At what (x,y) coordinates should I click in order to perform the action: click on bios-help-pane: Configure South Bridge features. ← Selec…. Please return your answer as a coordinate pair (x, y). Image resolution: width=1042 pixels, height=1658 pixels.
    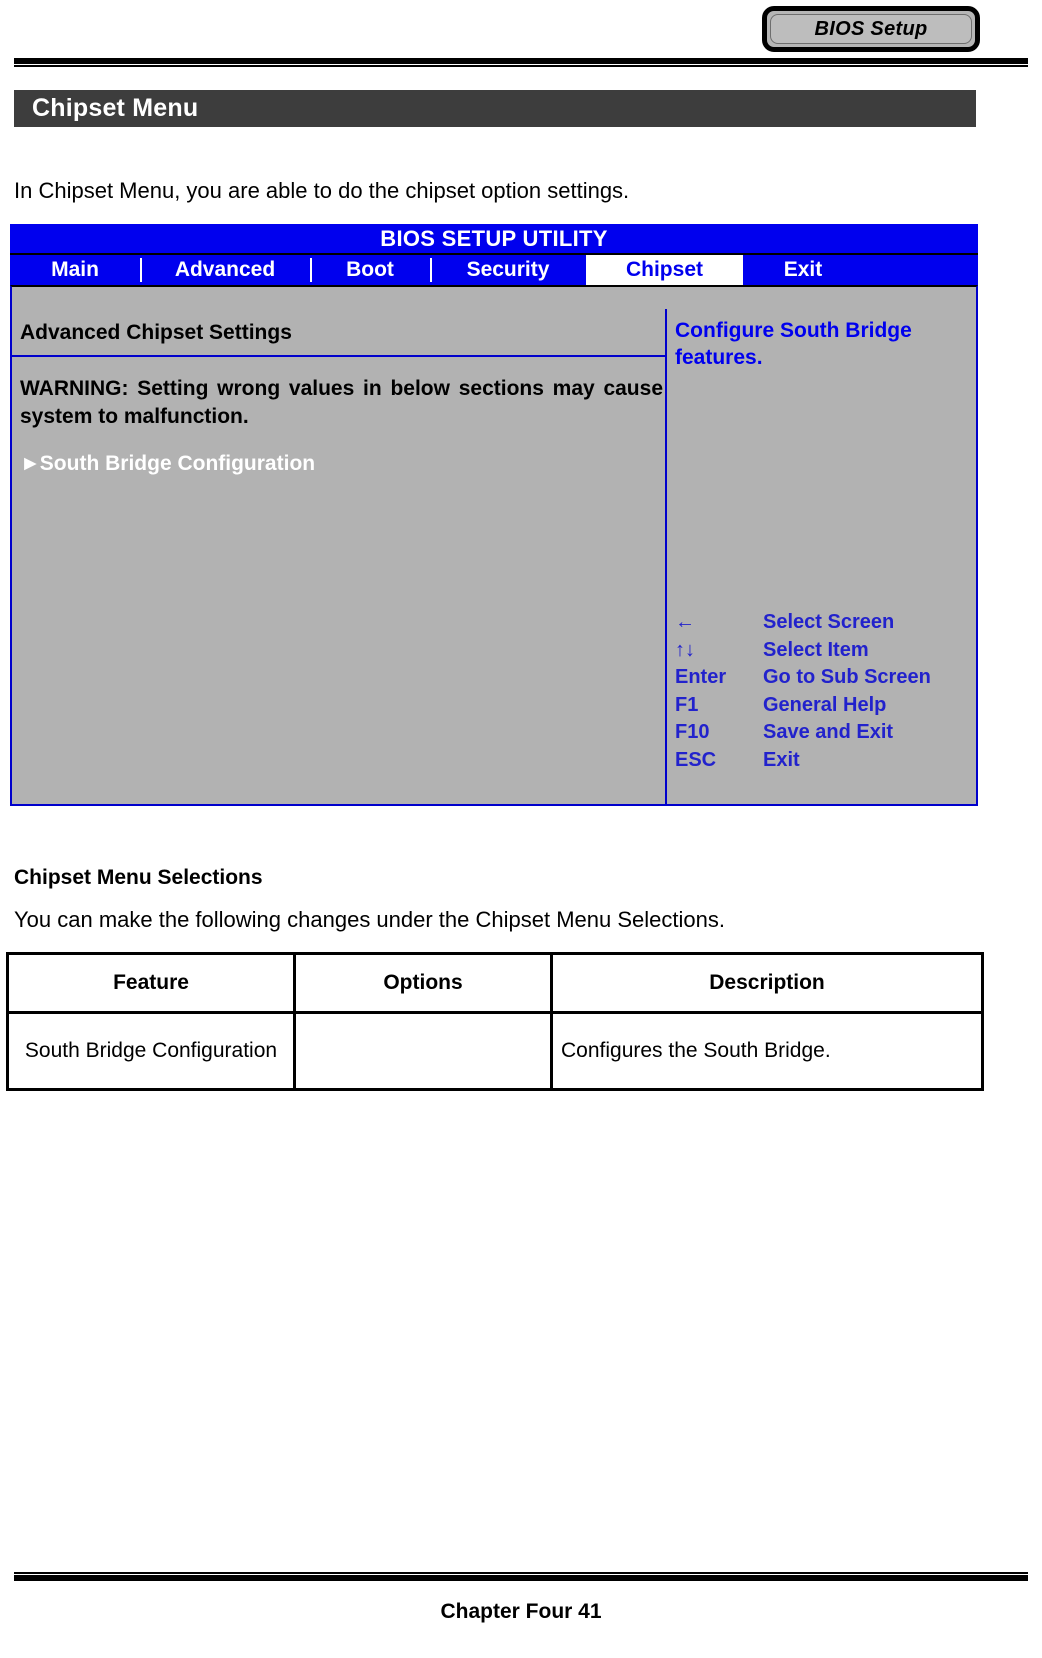
    Looking at the image, I should click on (821, 556).